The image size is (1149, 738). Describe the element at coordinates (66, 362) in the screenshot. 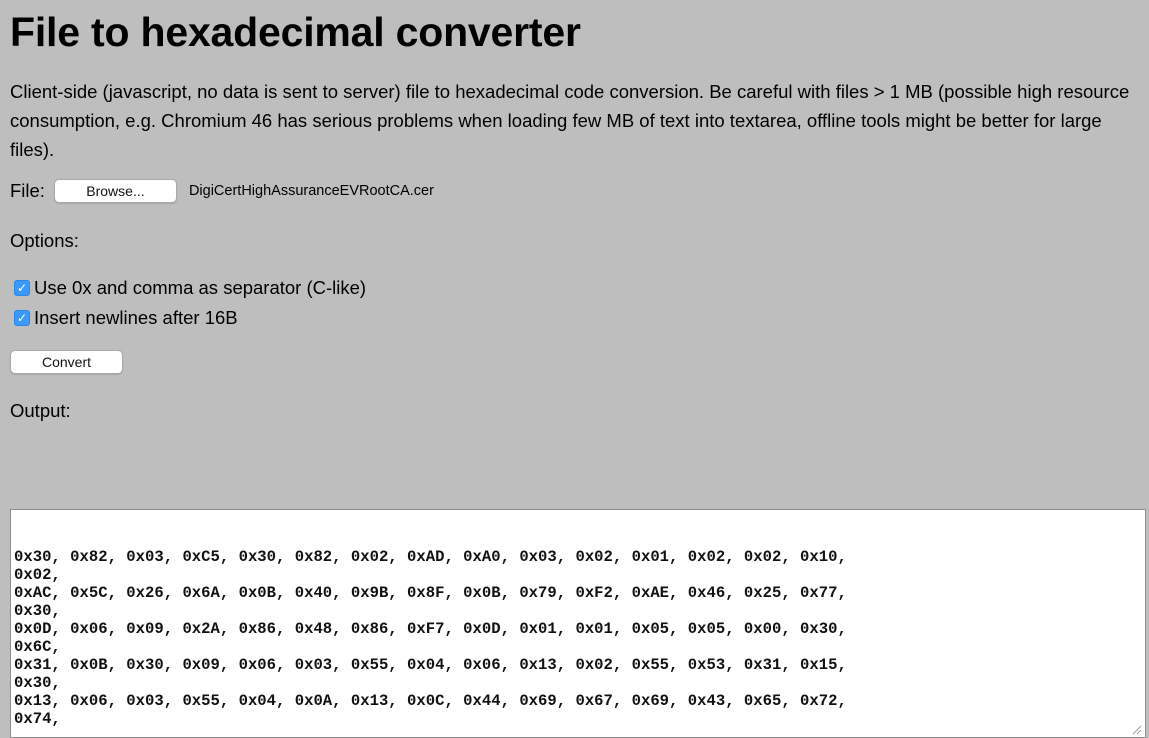

I see `convert-button: Convert` at that location.